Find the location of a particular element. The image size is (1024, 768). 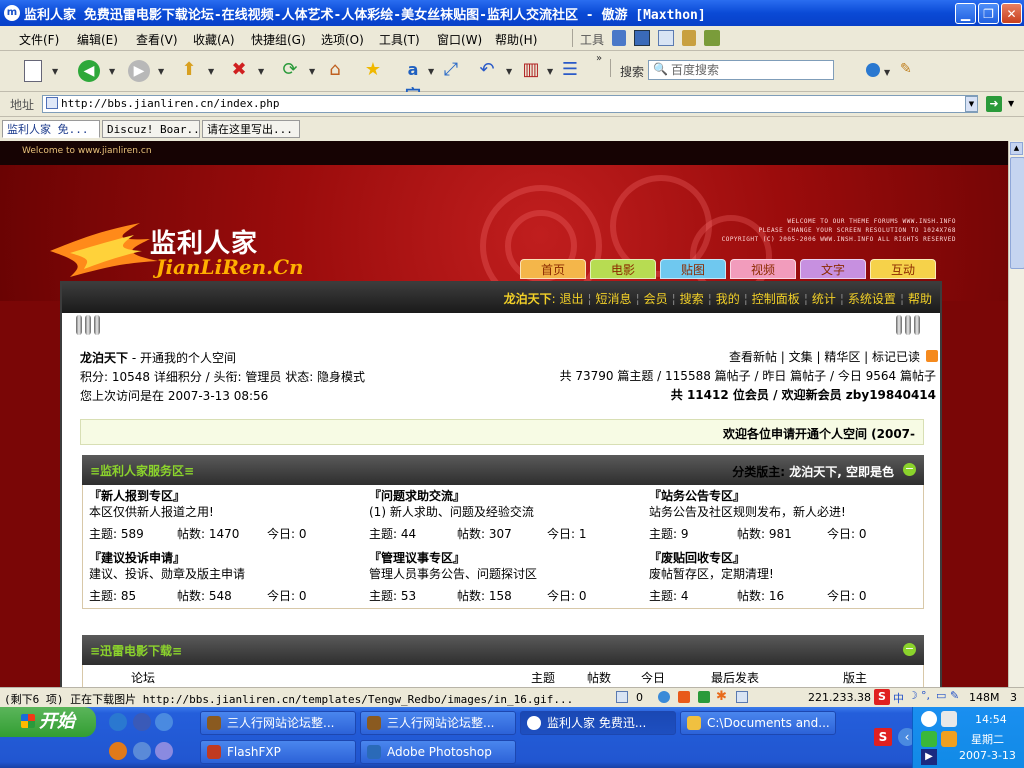

announcement-text: 欢迎各位申请开通个人空间 (2007- is located at coordinates (819, 433).